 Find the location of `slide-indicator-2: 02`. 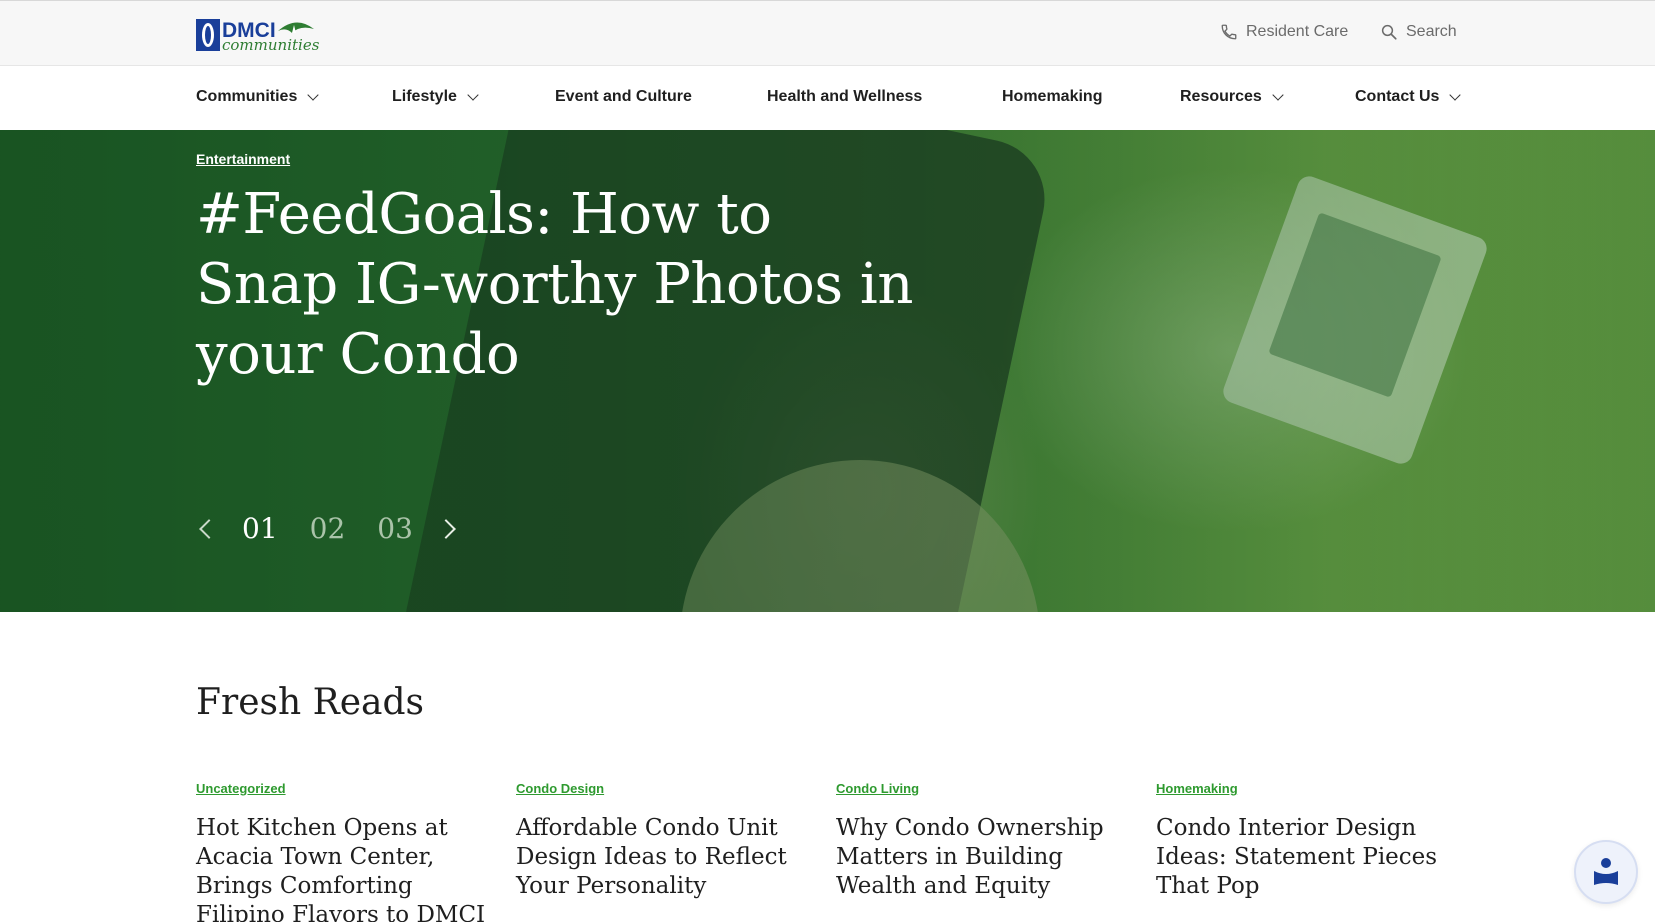

slide-indicator-2: 02 is located at coordinates (328, 528).